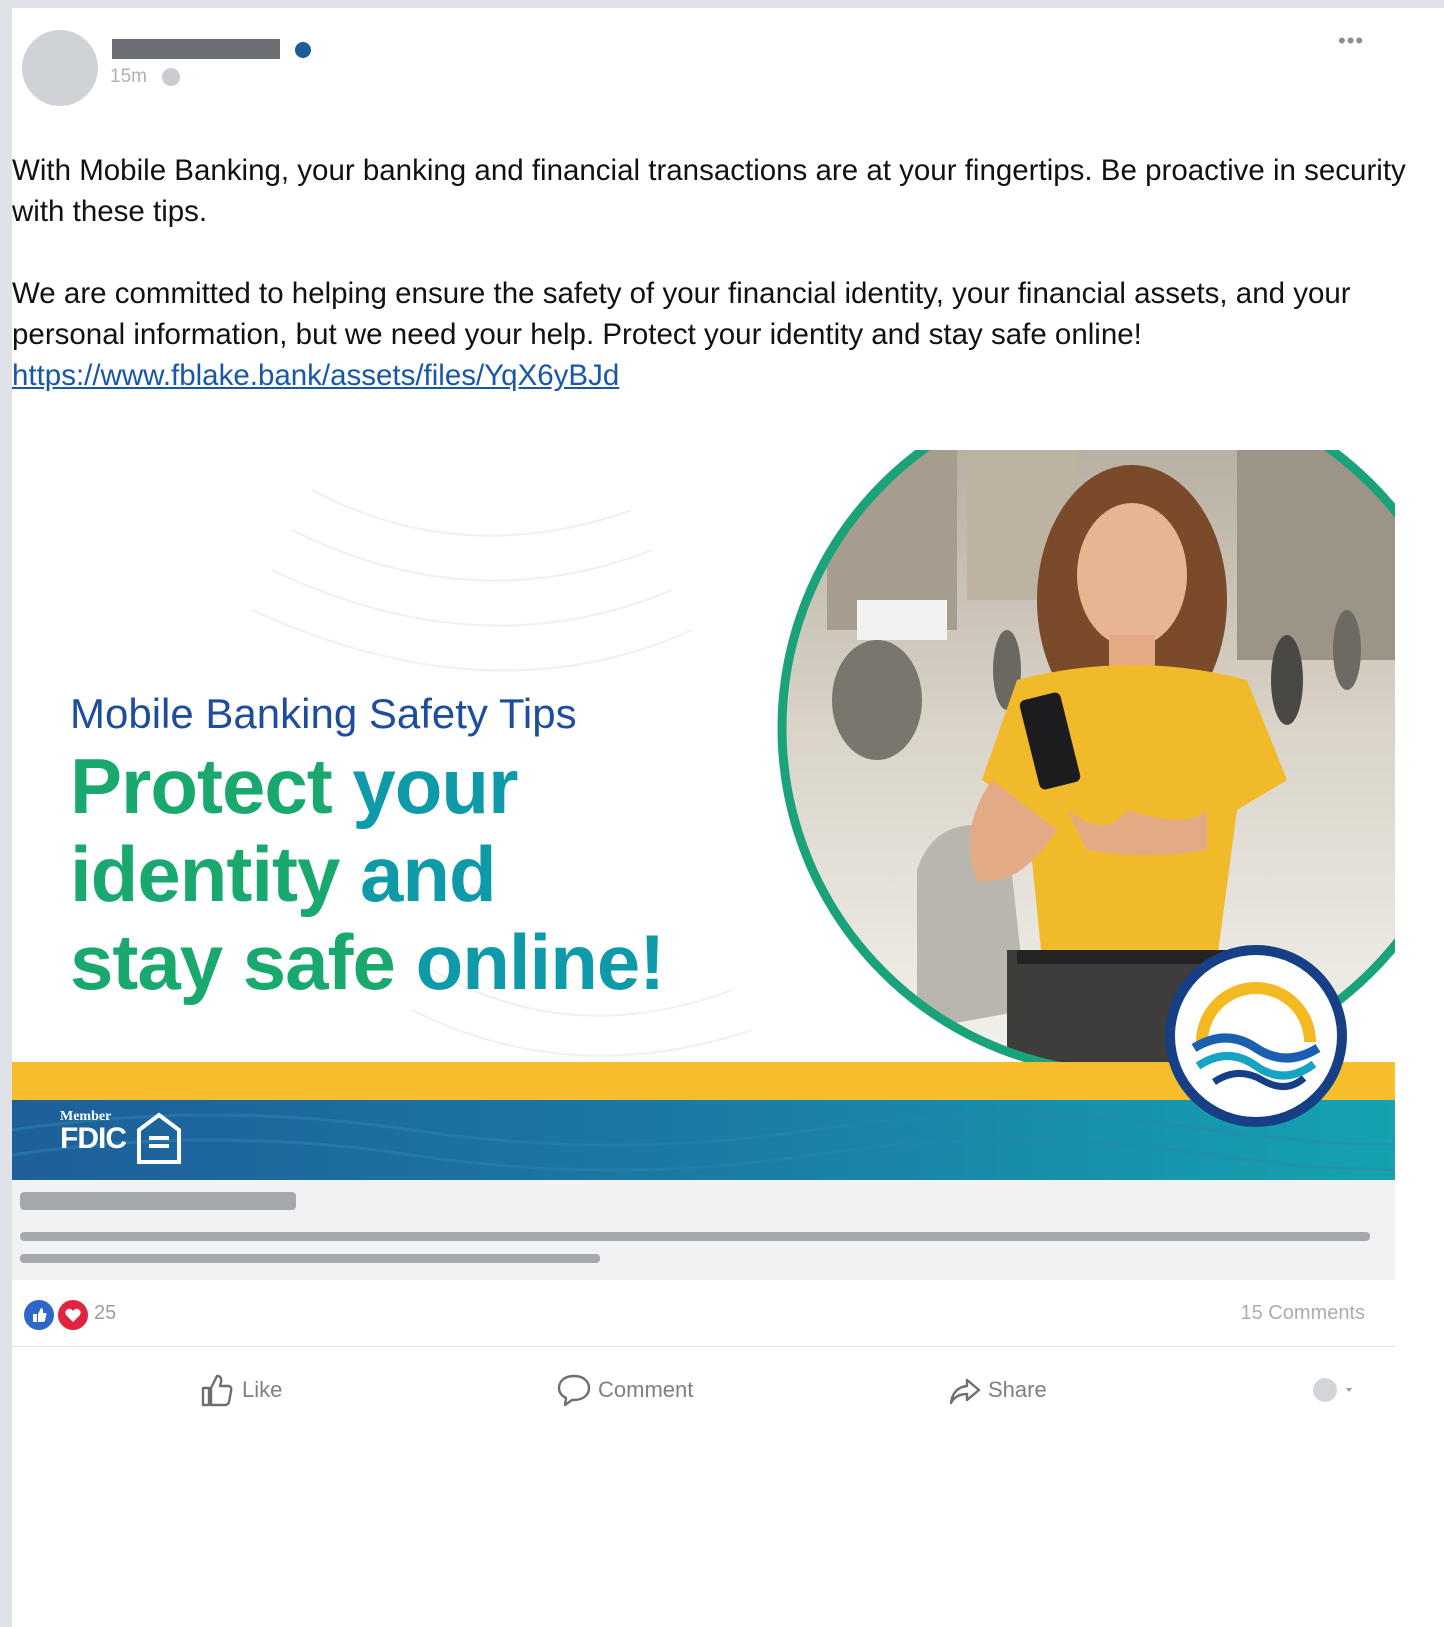 The width and height of the screenshot is (1444, 1627). What do you see at coordinates (171, 77) in the screenshot?
I see `privacy-globe-icon` at bounding box center [171, 77].